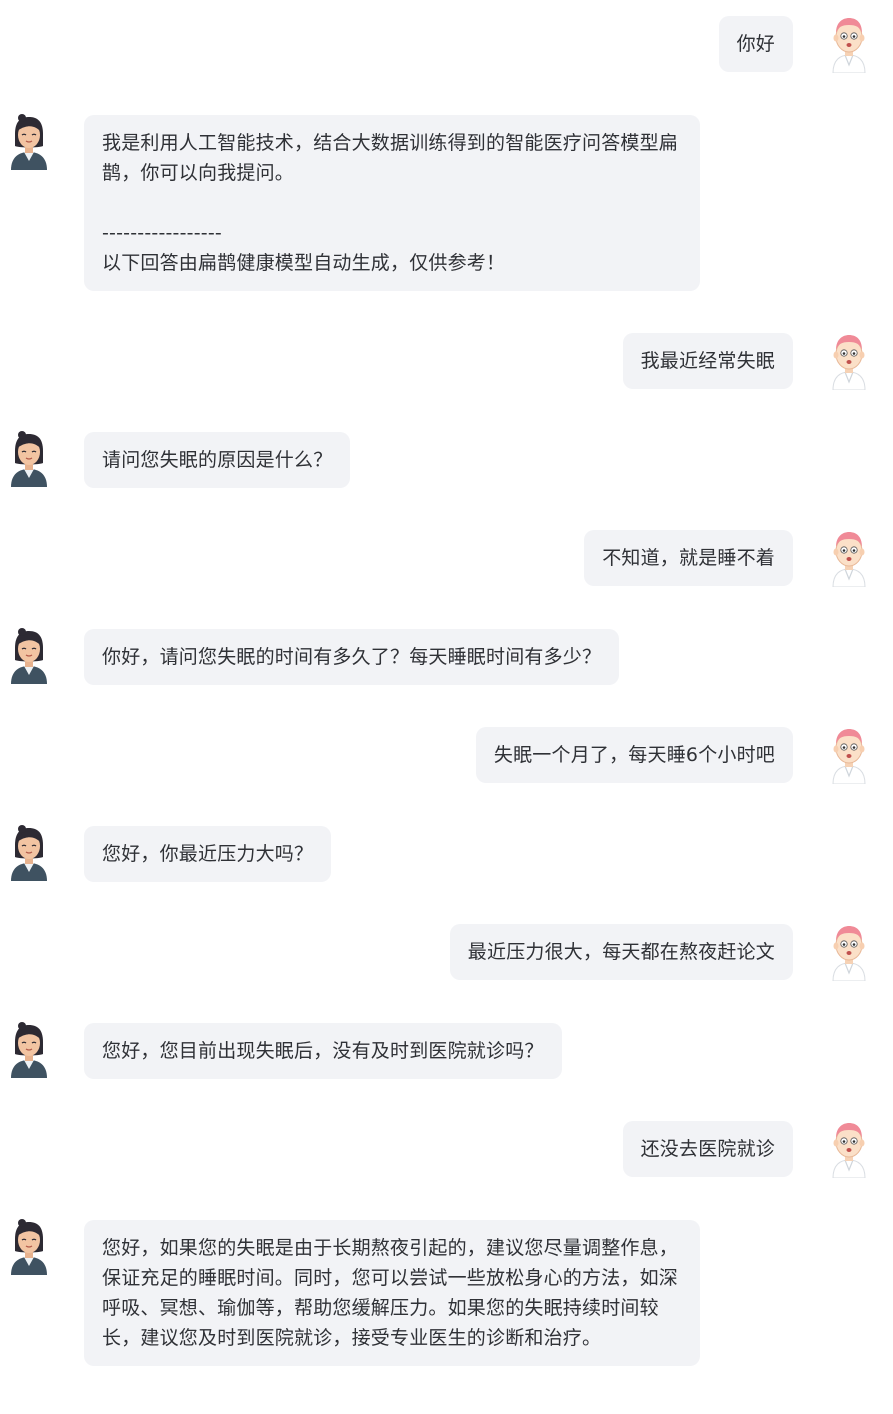  Describe the element at coordinates (707, 361) in the screenshot. I see `user-message-bubble: 我最近经常失眠` at that location.